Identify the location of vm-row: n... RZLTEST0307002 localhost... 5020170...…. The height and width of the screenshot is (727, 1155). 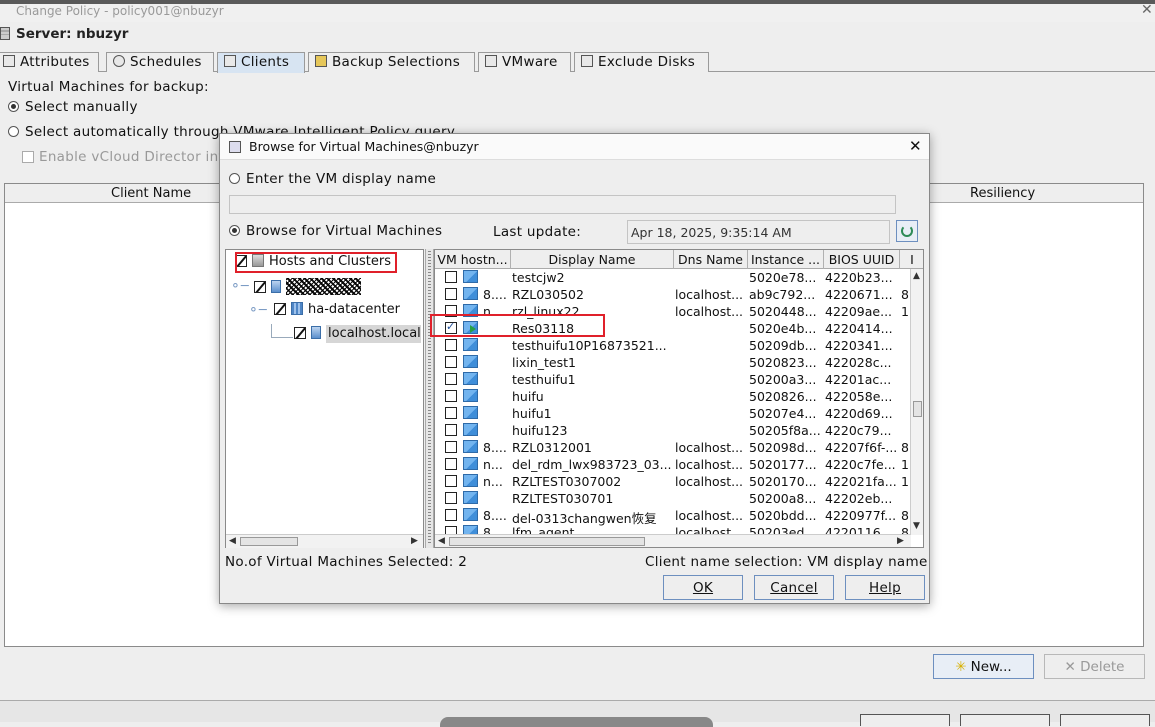
(673, 481).